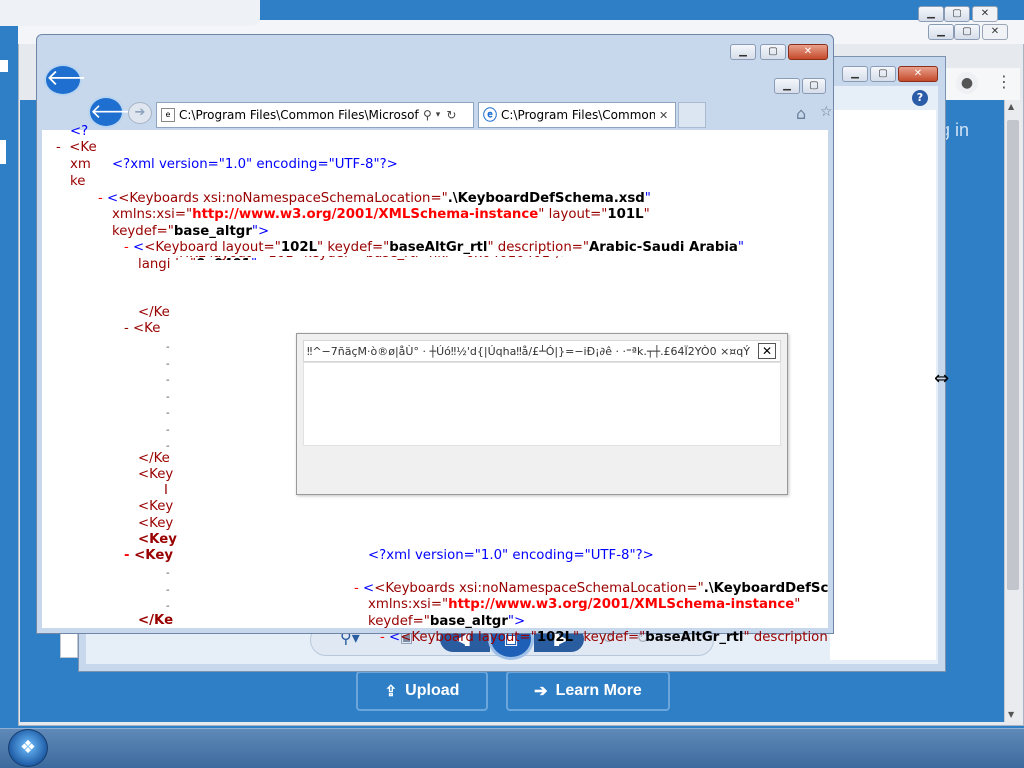 Image resolution: width=1024 pixels, height=768 pixels. Describe the element at coordinates (957, 14) in the screenshot. I see `bg-maximize-button: ▢` at that location.